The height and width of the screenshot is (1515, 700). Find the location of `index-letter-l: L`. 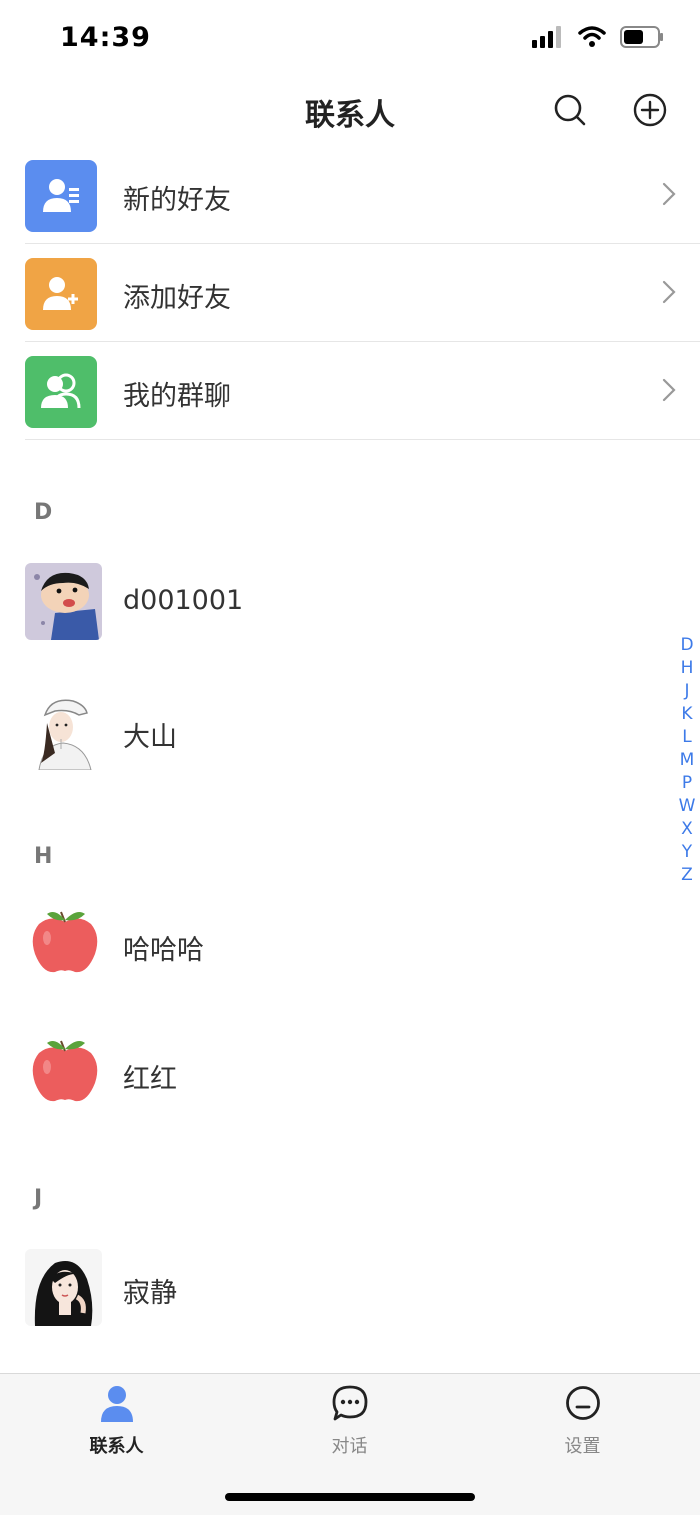

index-letter-l: L is located at coordinates (687, 737).